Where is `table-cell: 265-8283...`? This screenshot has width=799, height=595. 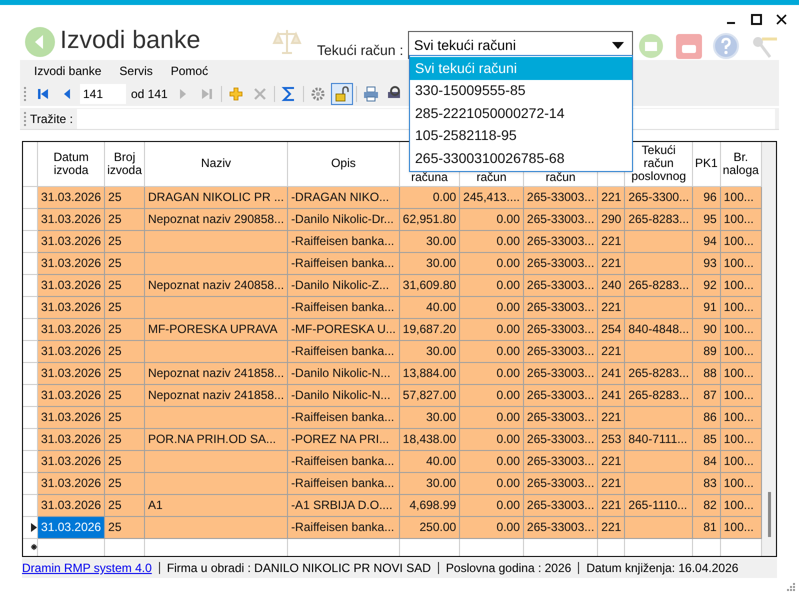 table-cell: 265-8283... is located at coordinates (658, 219).